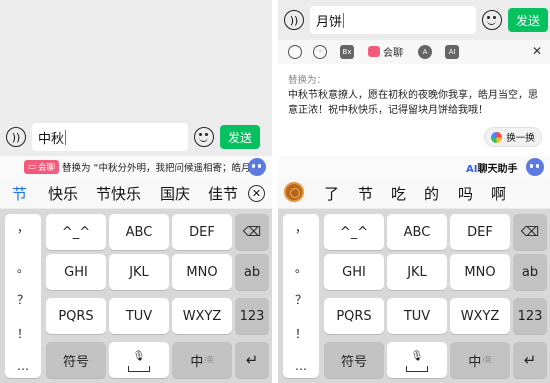 The image size is (550, 383). I want to click on return-icon: ↵, so click(252, 360).